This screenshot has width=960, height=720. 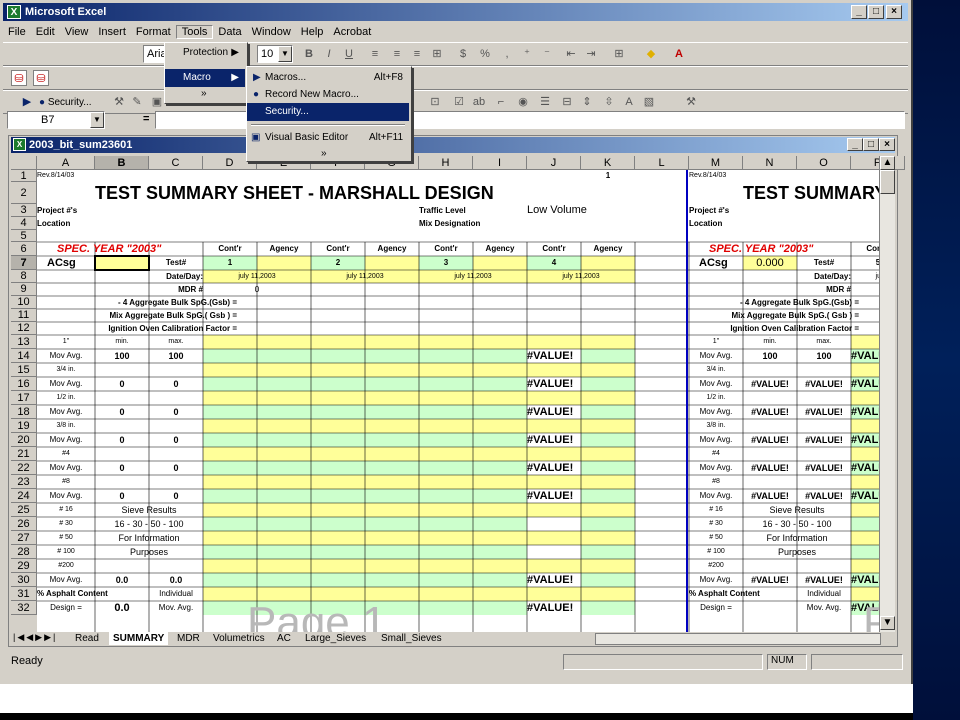 What do you see at coordinates (876, 12) in the screenshot?
I see `maximize-button: □` at bounding box center [876, 12].